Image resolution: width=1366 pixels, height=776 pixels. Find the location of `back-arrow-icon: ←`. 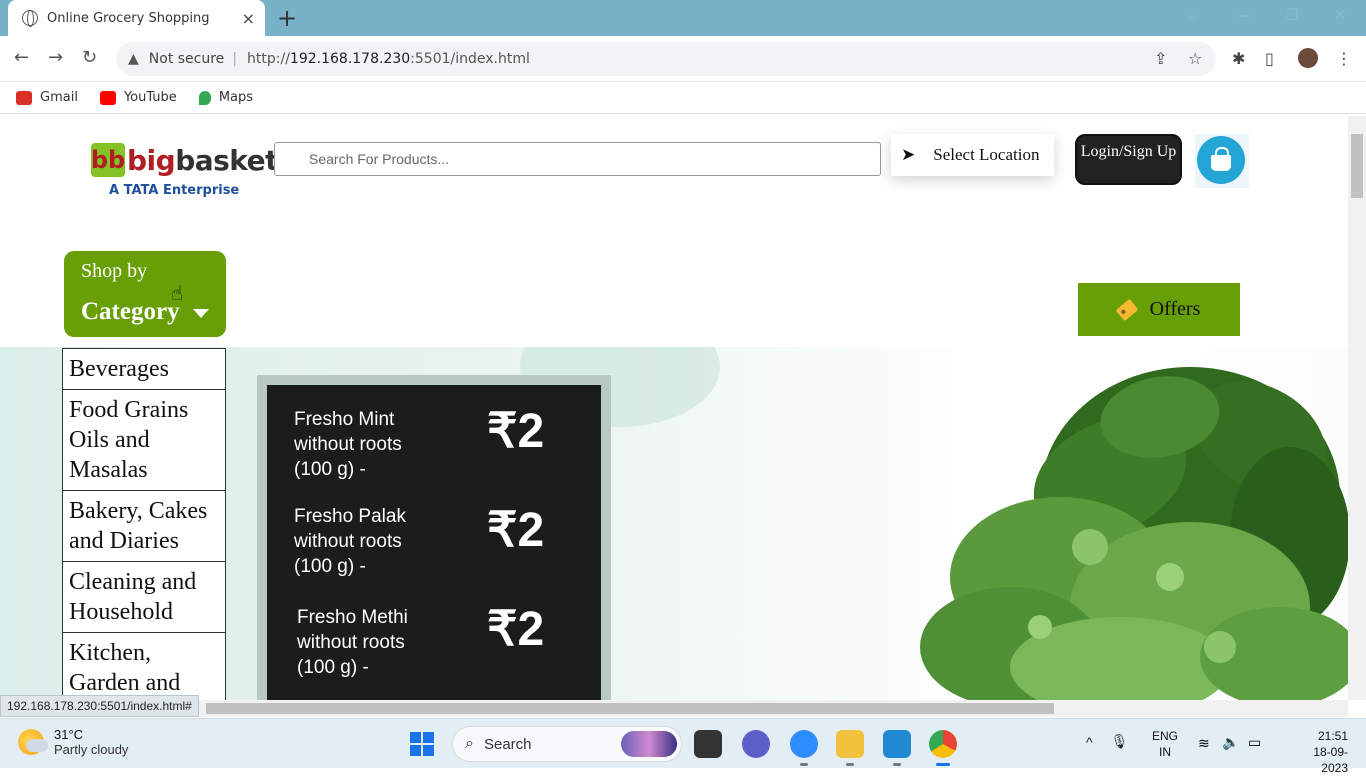

back-arrow-icon: ← is located at coordinates (21, 57).